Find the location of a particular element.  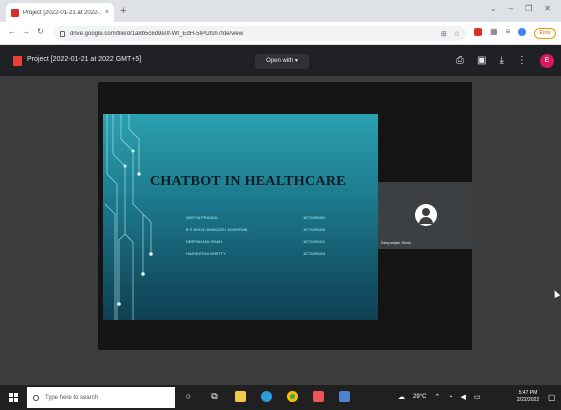

battery-icon: ▭ is located at coordinates (477, 397).